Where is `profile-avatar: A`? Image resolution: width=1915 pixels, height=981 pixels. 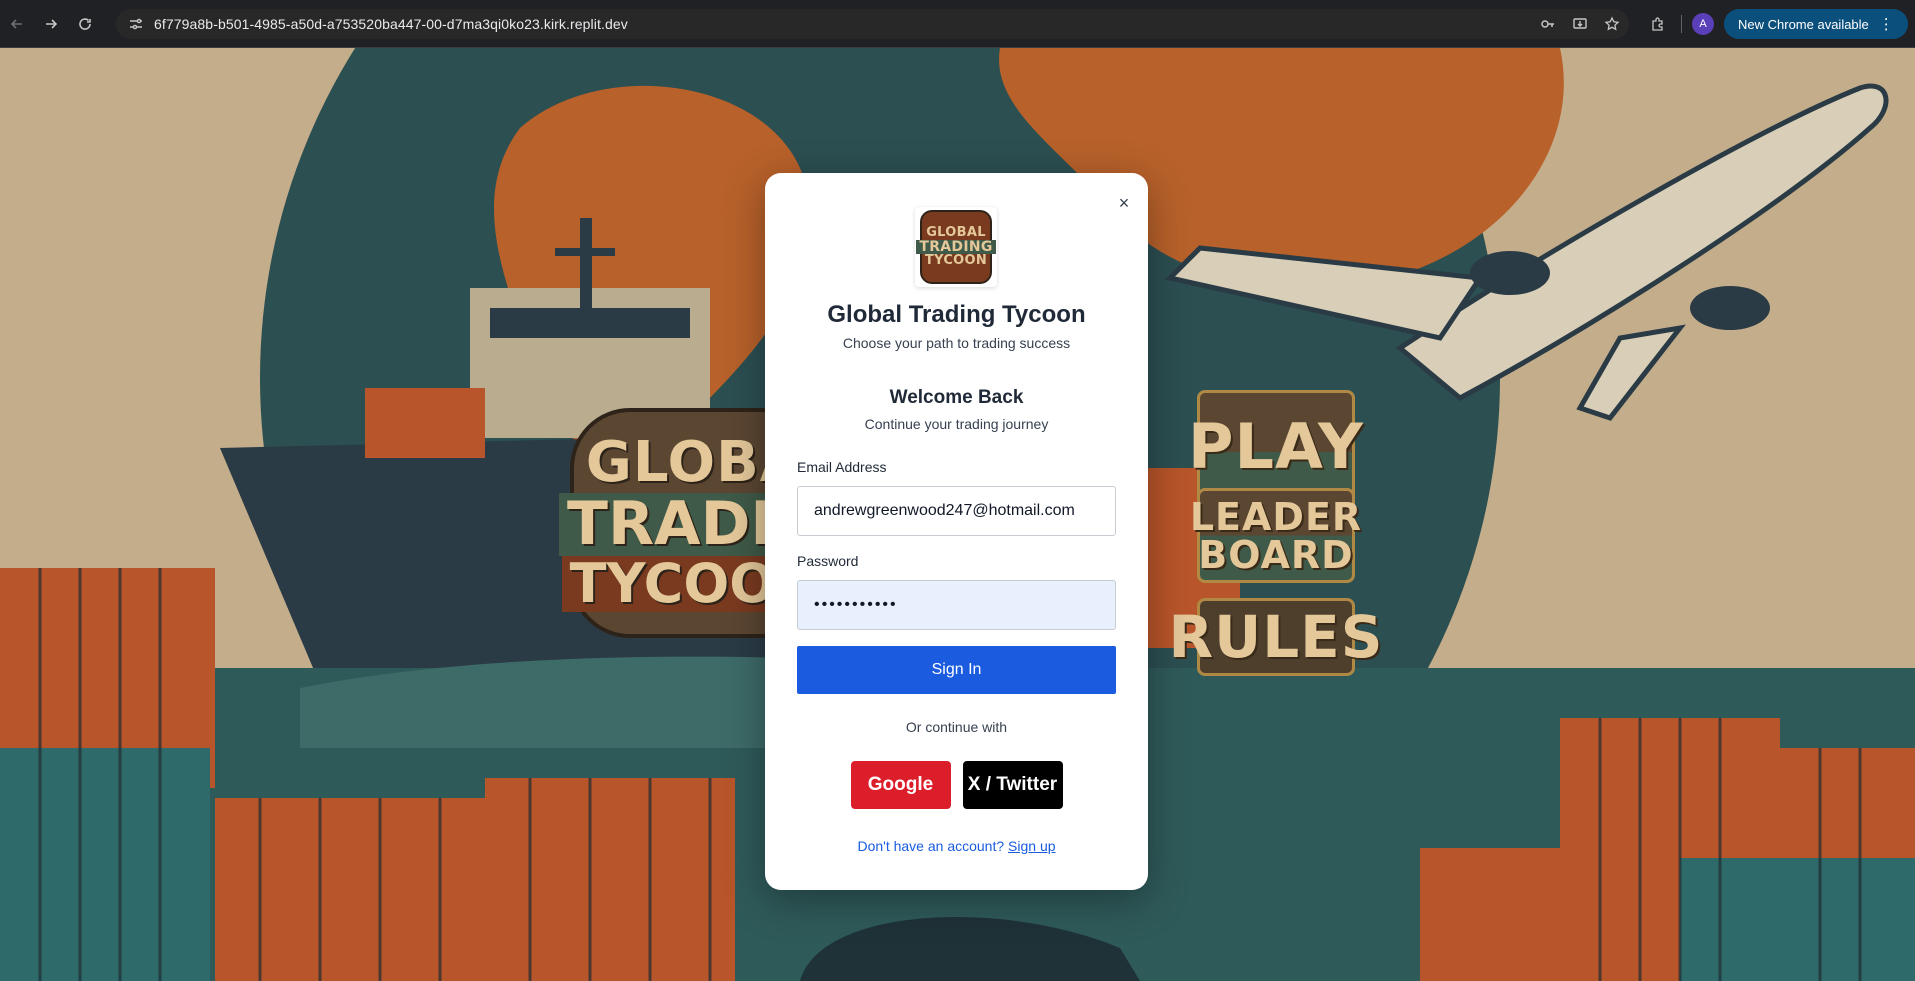
profile-avatar: A is located at coordinates (1703, 24).